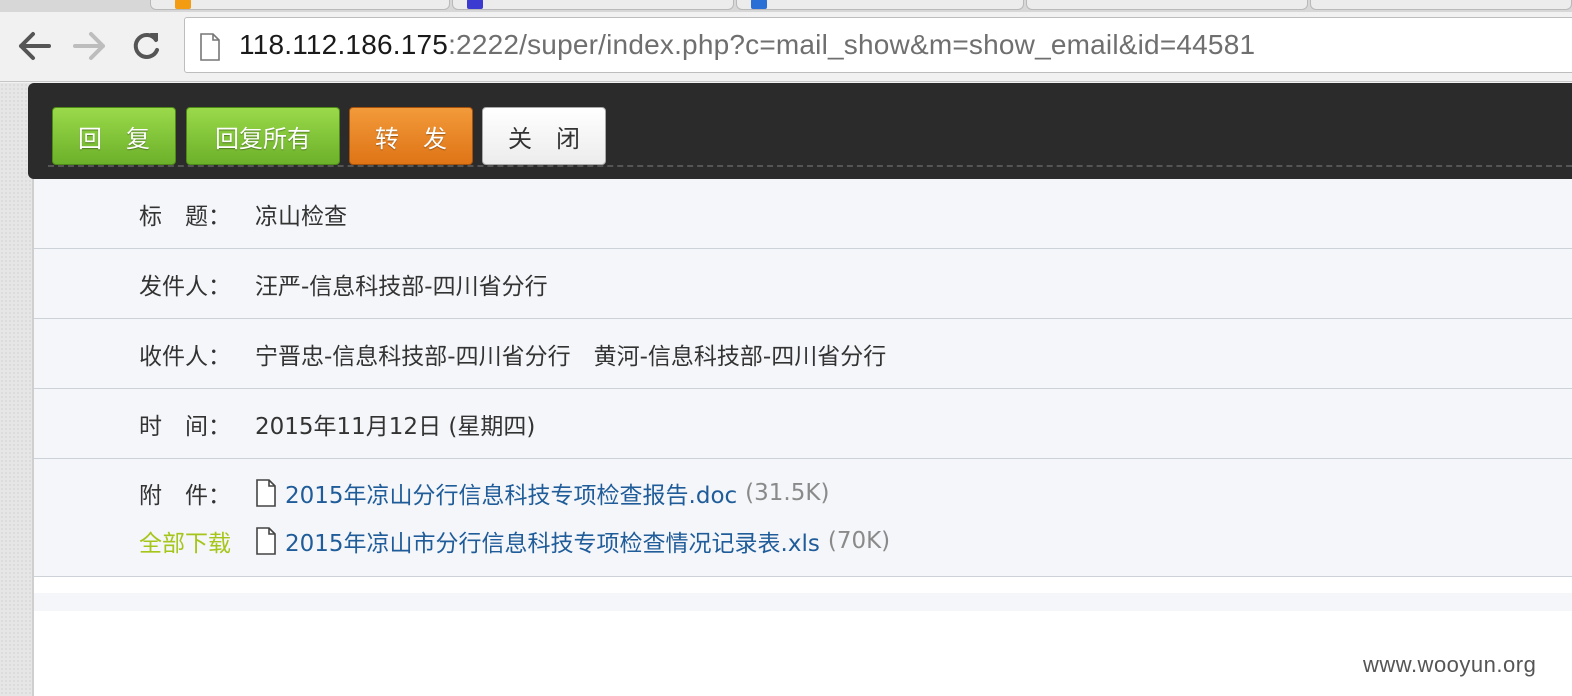 The width and height of the screenshot is (1572, 696). What do you see at coordinates (787, 493) in the screenshot?
I see `attachment-size: (31.5K)` at bounding box center [787, 493].